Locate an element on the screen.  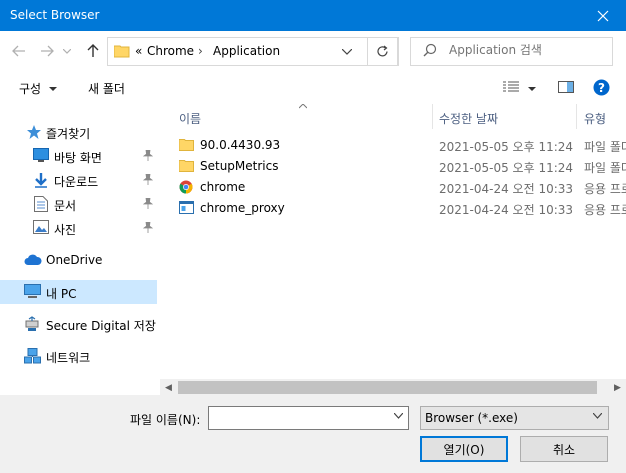
sidebar-item-quick-access: 즐겨찾기 is located at coordinates (78, 132).